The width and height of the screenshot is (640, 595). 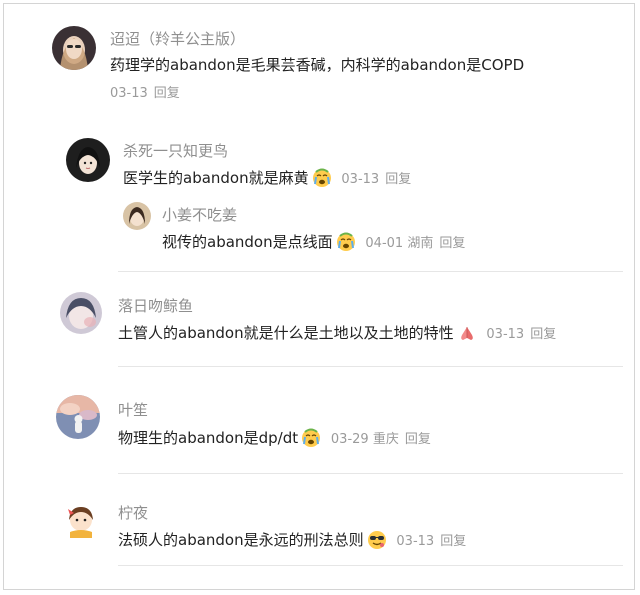 I want to click on comment-author: 杀死一只知更鸟, so click(x=175, y=150).